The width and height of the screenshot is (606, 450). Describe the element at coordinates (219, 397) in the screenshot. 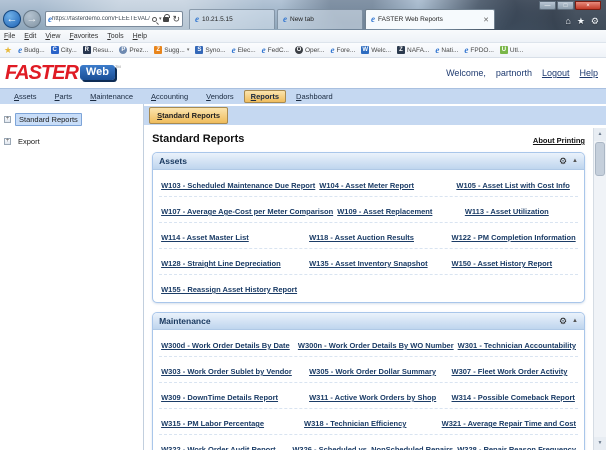

I see `report-link: W309 - DownTime Details Report` at that location.